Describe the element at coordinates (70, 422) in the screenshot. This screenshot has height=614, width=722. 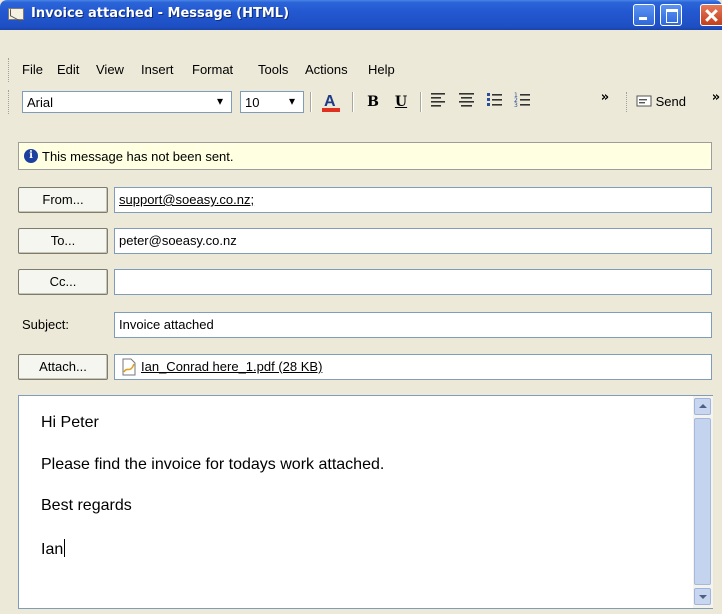
I see `body-line: Hi Peter` at that location.